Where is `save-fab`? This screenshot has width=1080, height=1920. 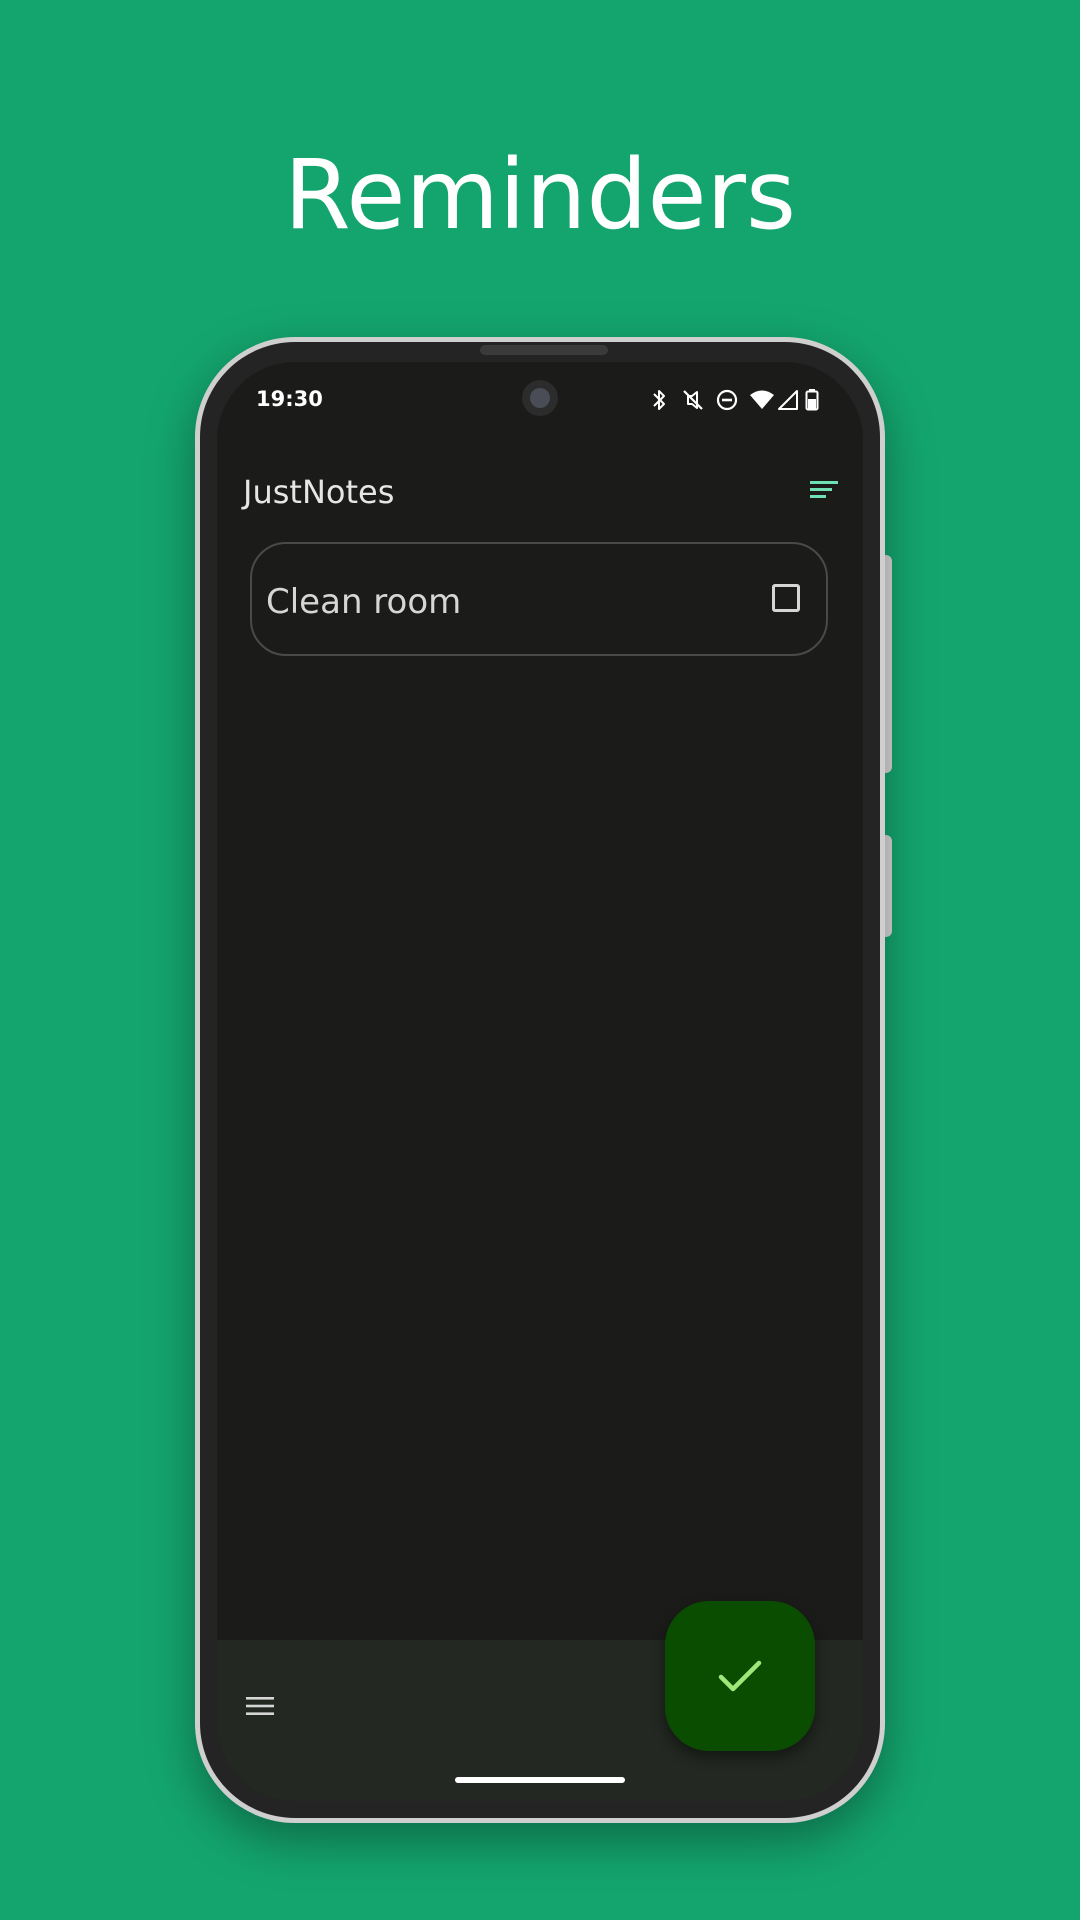
save-fab is located at coordinates (740, 1676).